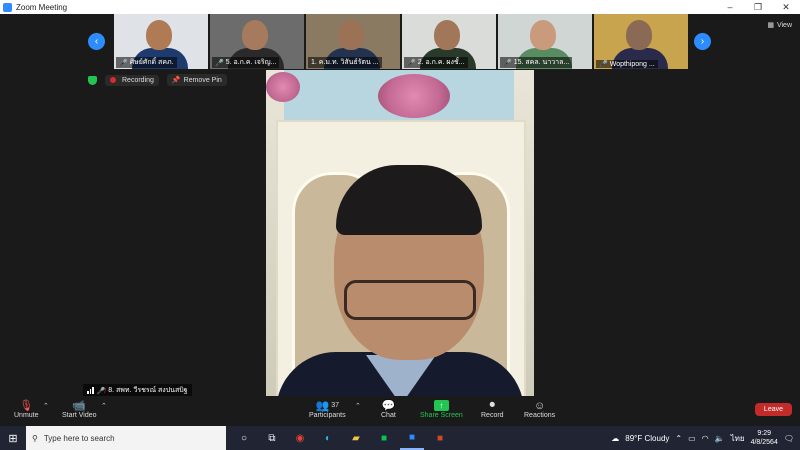  Describe the element at coordinates (410, 300) in the screenshot. I see `speaker-glasses` at that location.